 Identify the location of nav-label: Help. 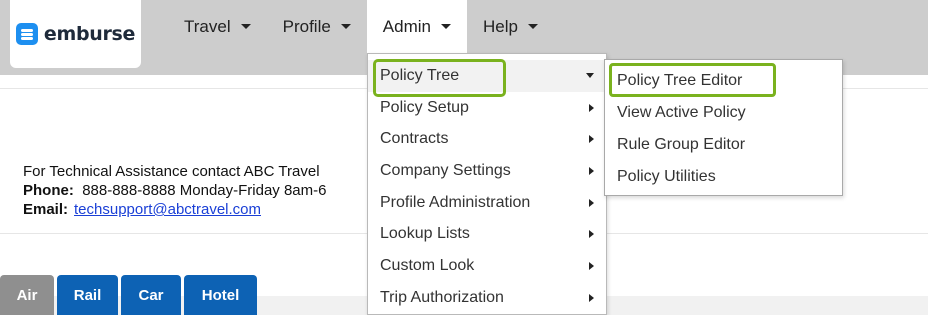
(500, 26).